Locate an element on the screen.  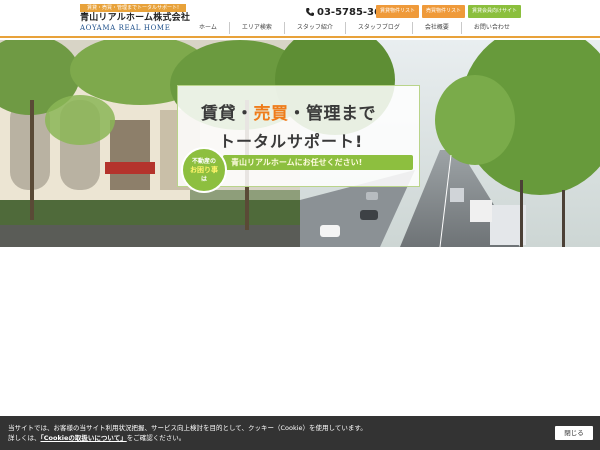
hero-copy-line1: 賃貸・売買・管理まで is located at coordinates (288, 111).